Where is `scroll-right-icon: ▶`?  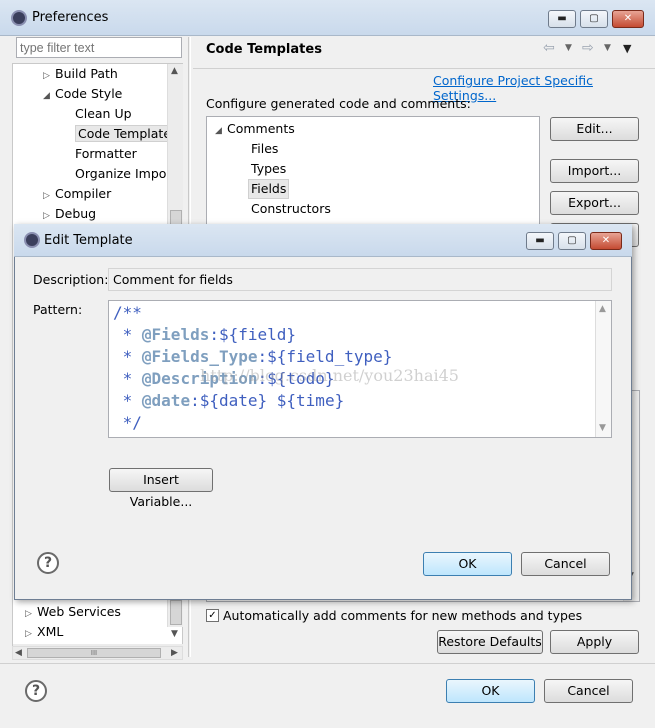 scroll-right-icon: ▶ is located at coordinates (174, 653).